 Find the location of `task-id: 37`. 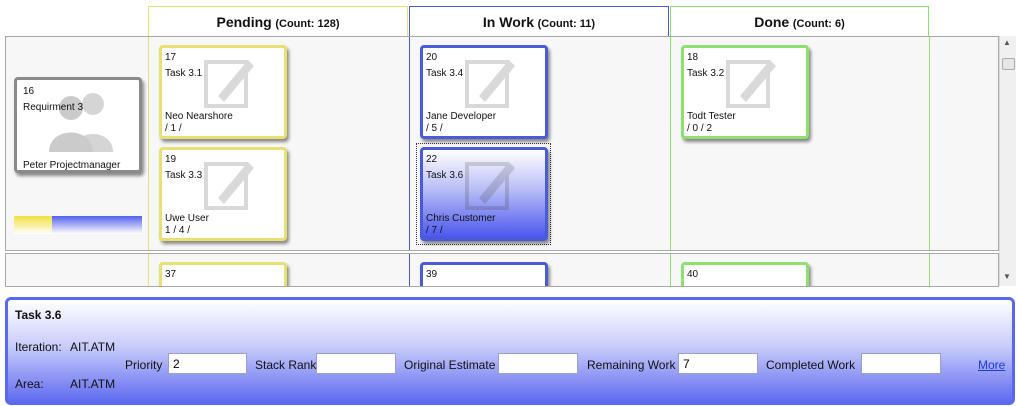

task-id: 37 is located at coordinates (171, 274).